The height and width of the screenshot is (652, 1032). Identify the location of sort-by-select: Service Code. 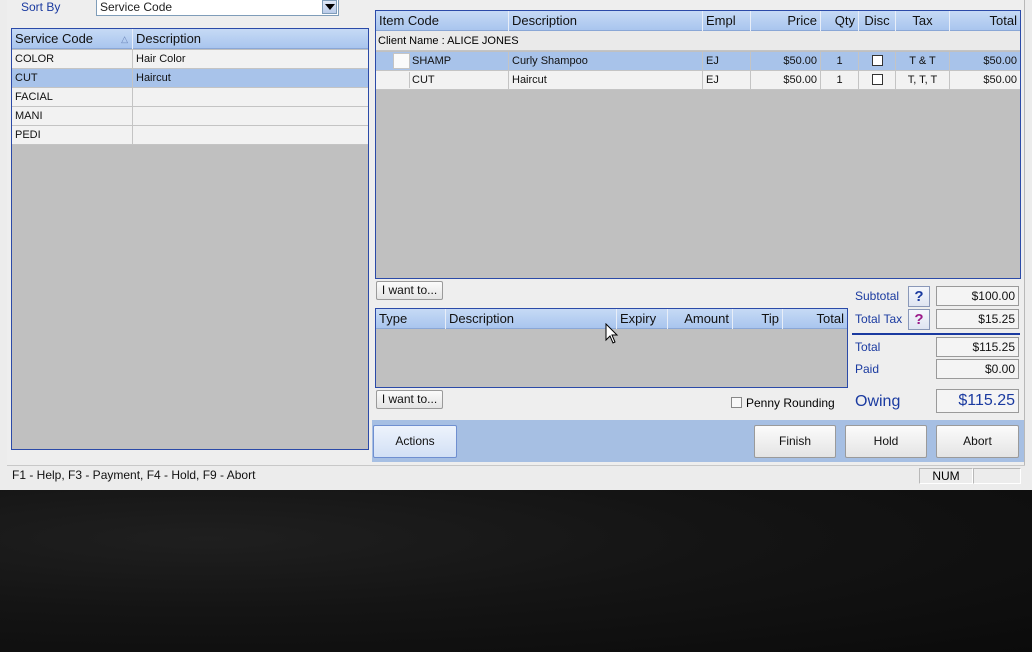
(217, 8).